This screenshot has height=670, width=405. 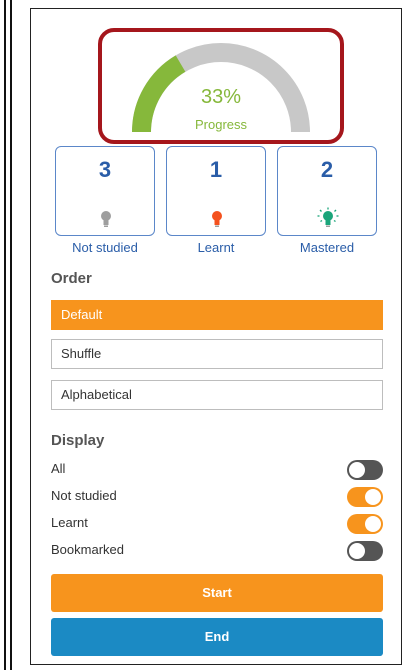 I want to click on stat-count: 2, so click(x=327, y=169).